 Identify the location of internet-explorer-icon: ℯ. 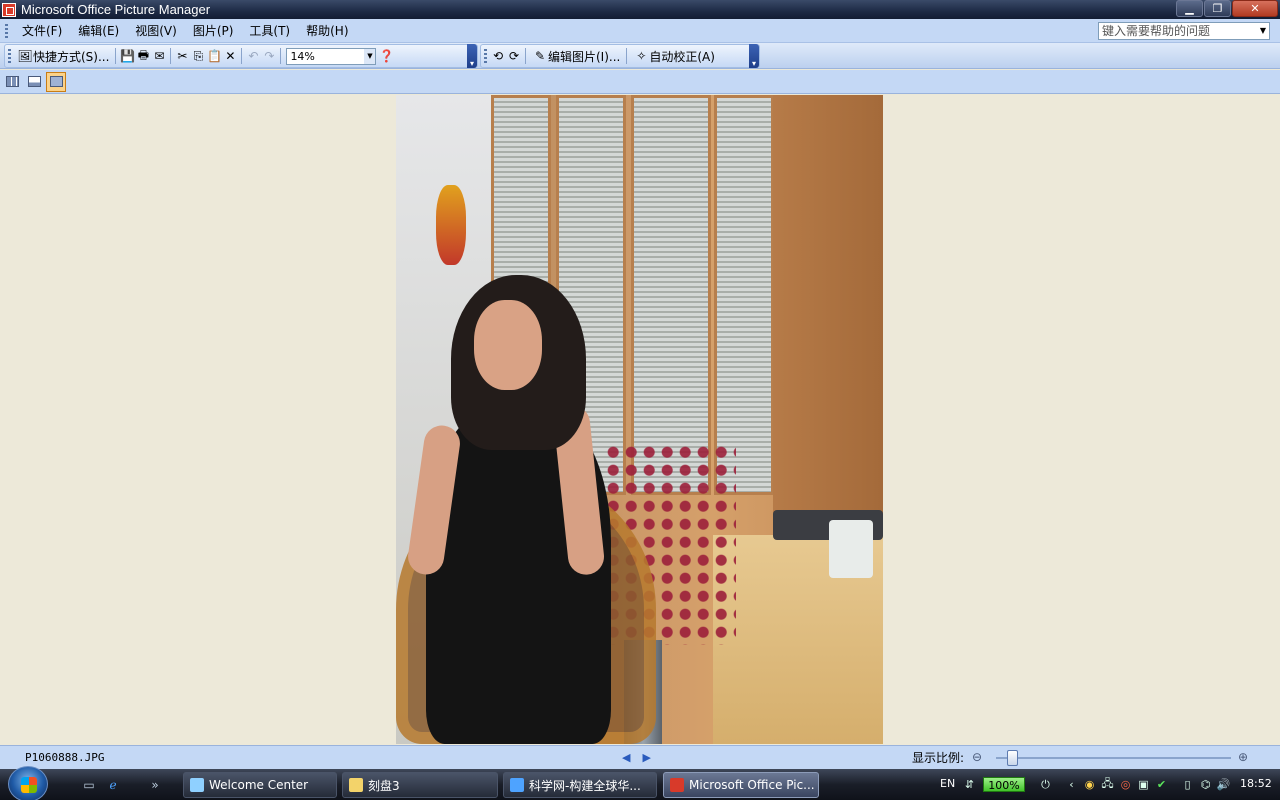
(113, 785).